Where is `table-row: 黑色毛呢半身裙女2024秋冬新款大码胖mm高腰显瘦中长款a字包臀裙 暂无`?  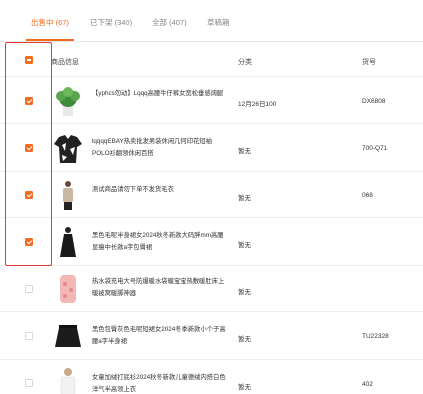
table-row: 黑色毛呢半身裙女2024秋冬新款大码胖mm高腰显瘦中长款a字包臀裙 暂无 is located at coordinates (211, 242).